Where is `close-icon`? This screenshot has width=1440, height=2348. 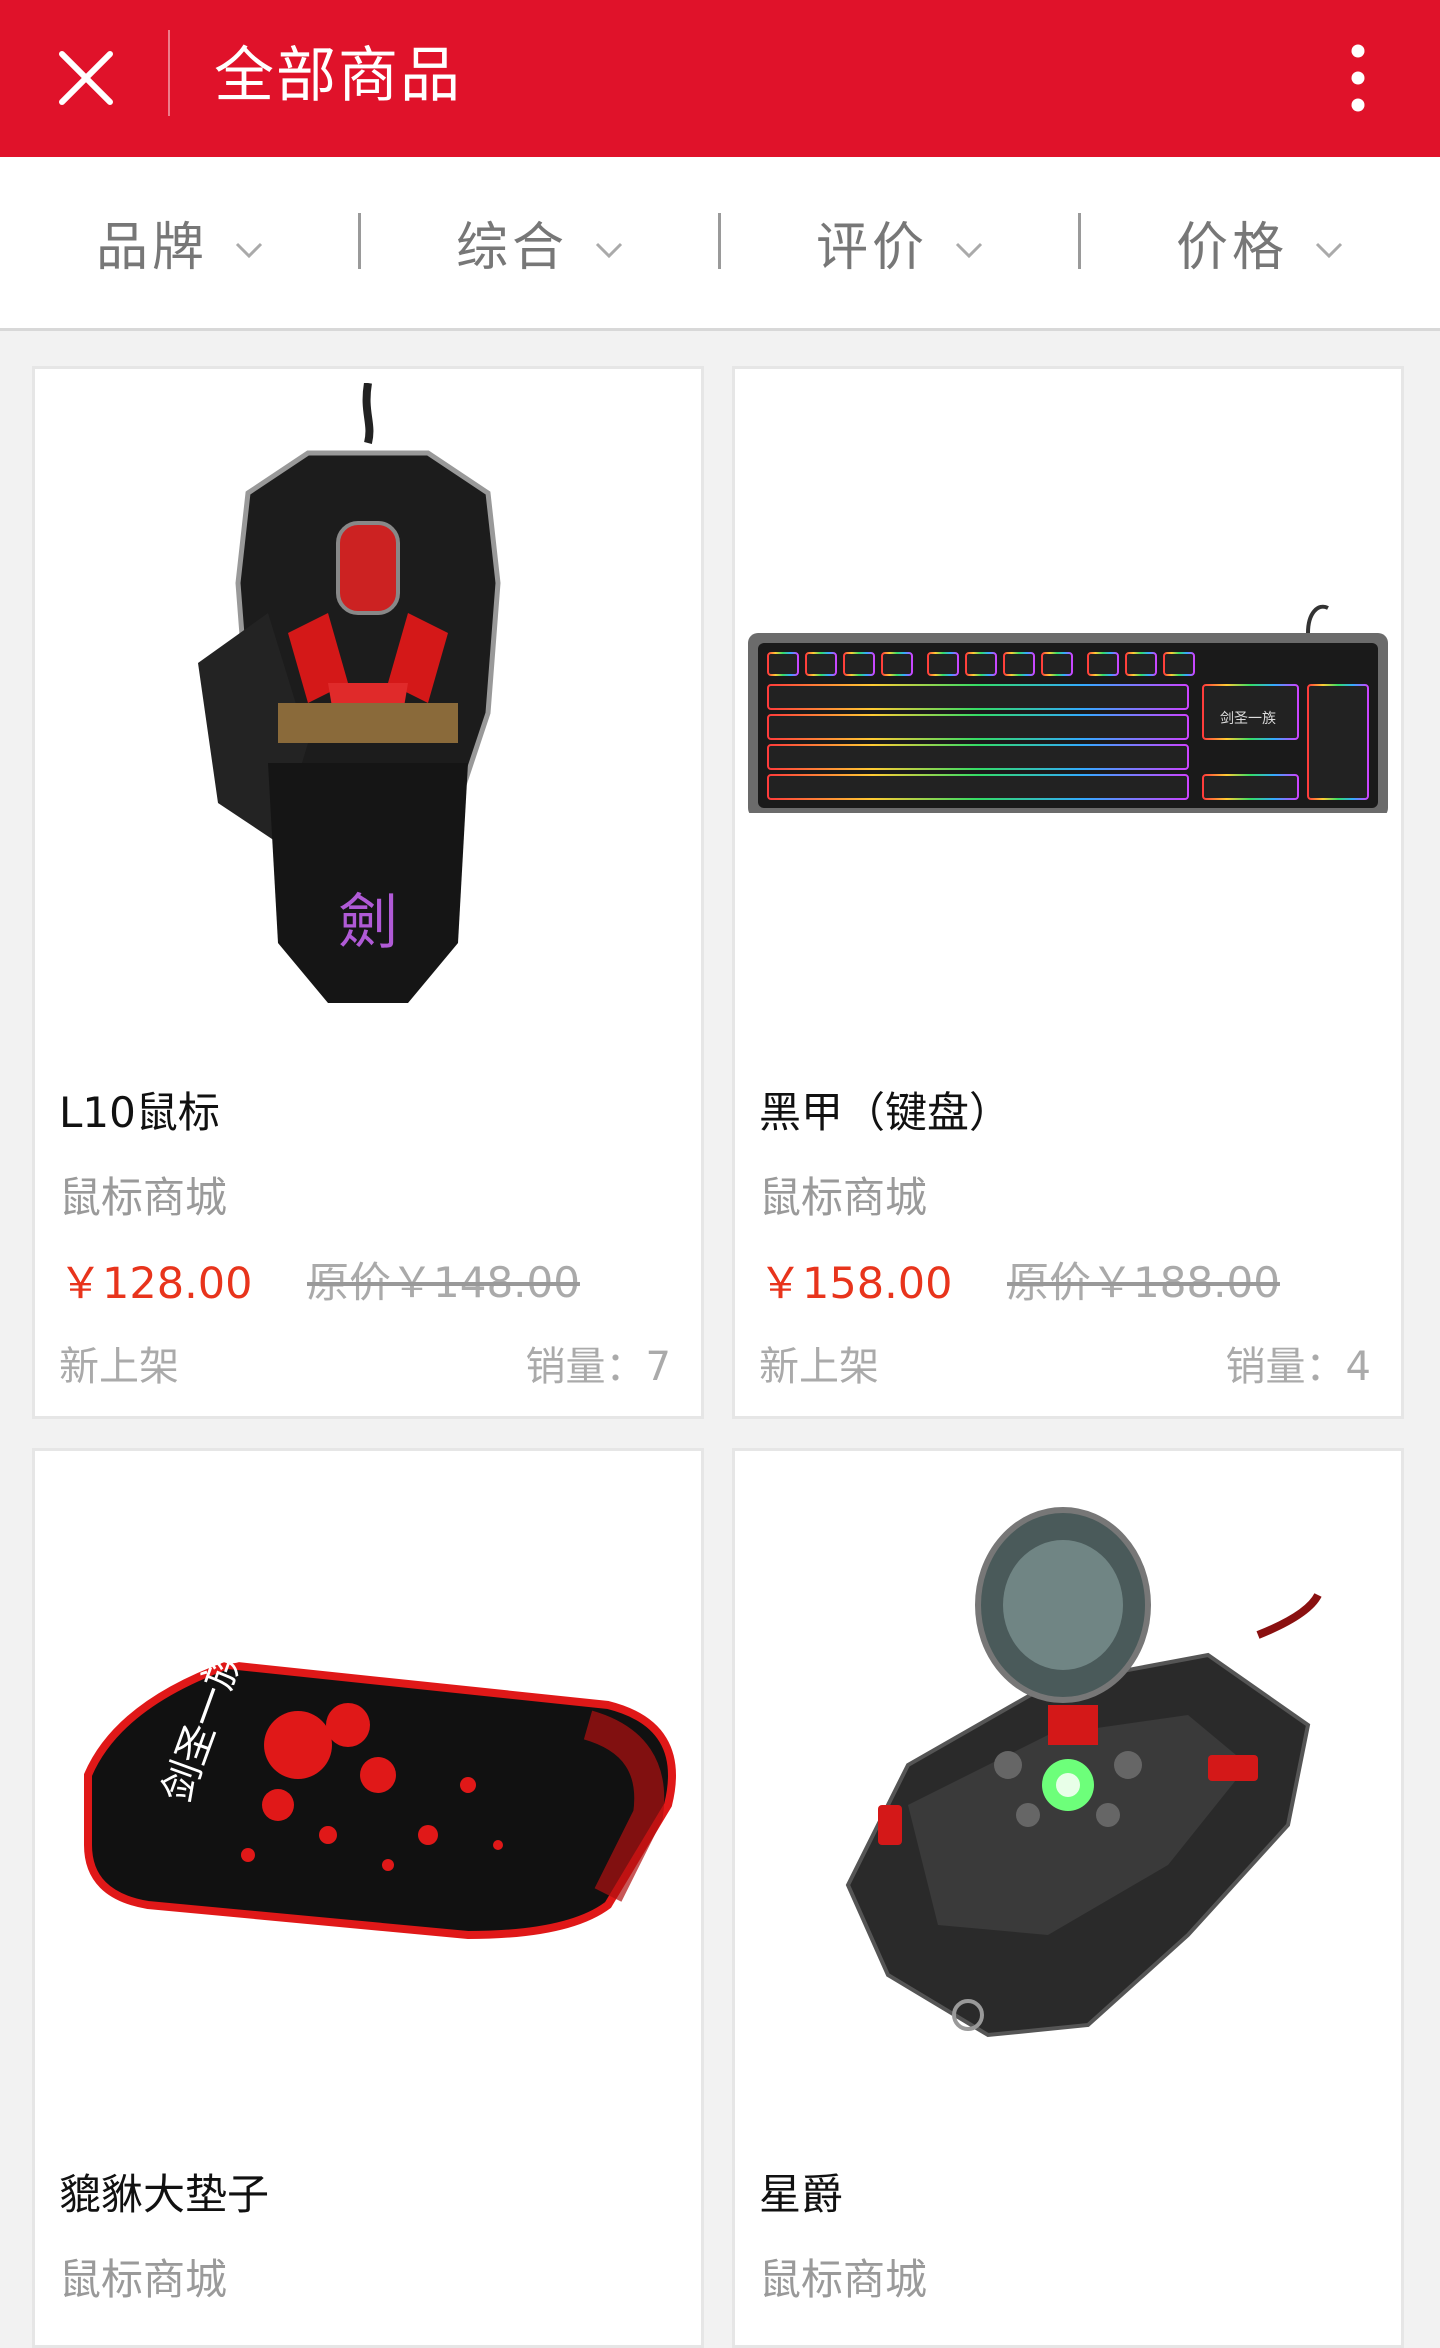
close-icon is located at coordinates (86, 78).